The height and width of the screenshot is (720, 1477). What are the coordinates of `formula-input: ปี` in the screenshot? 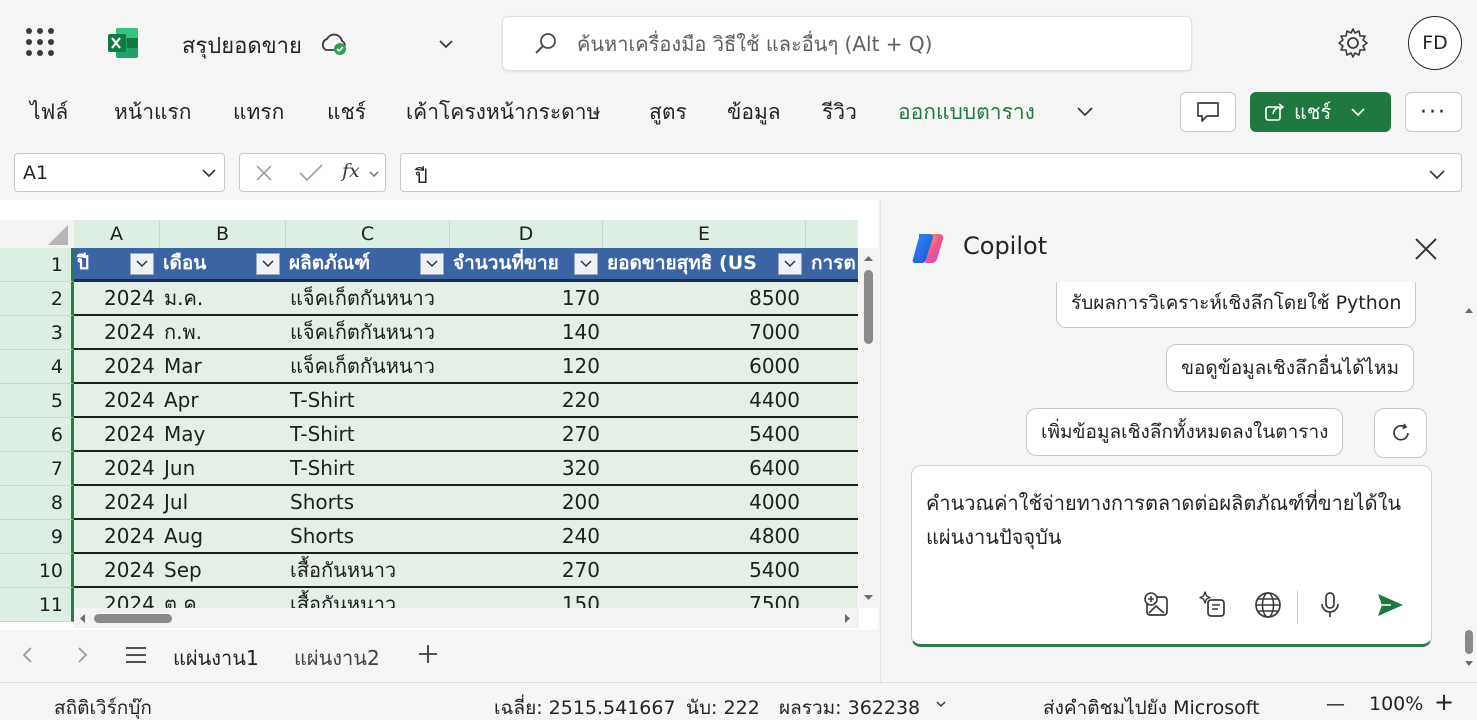 It's located at (931, 172).